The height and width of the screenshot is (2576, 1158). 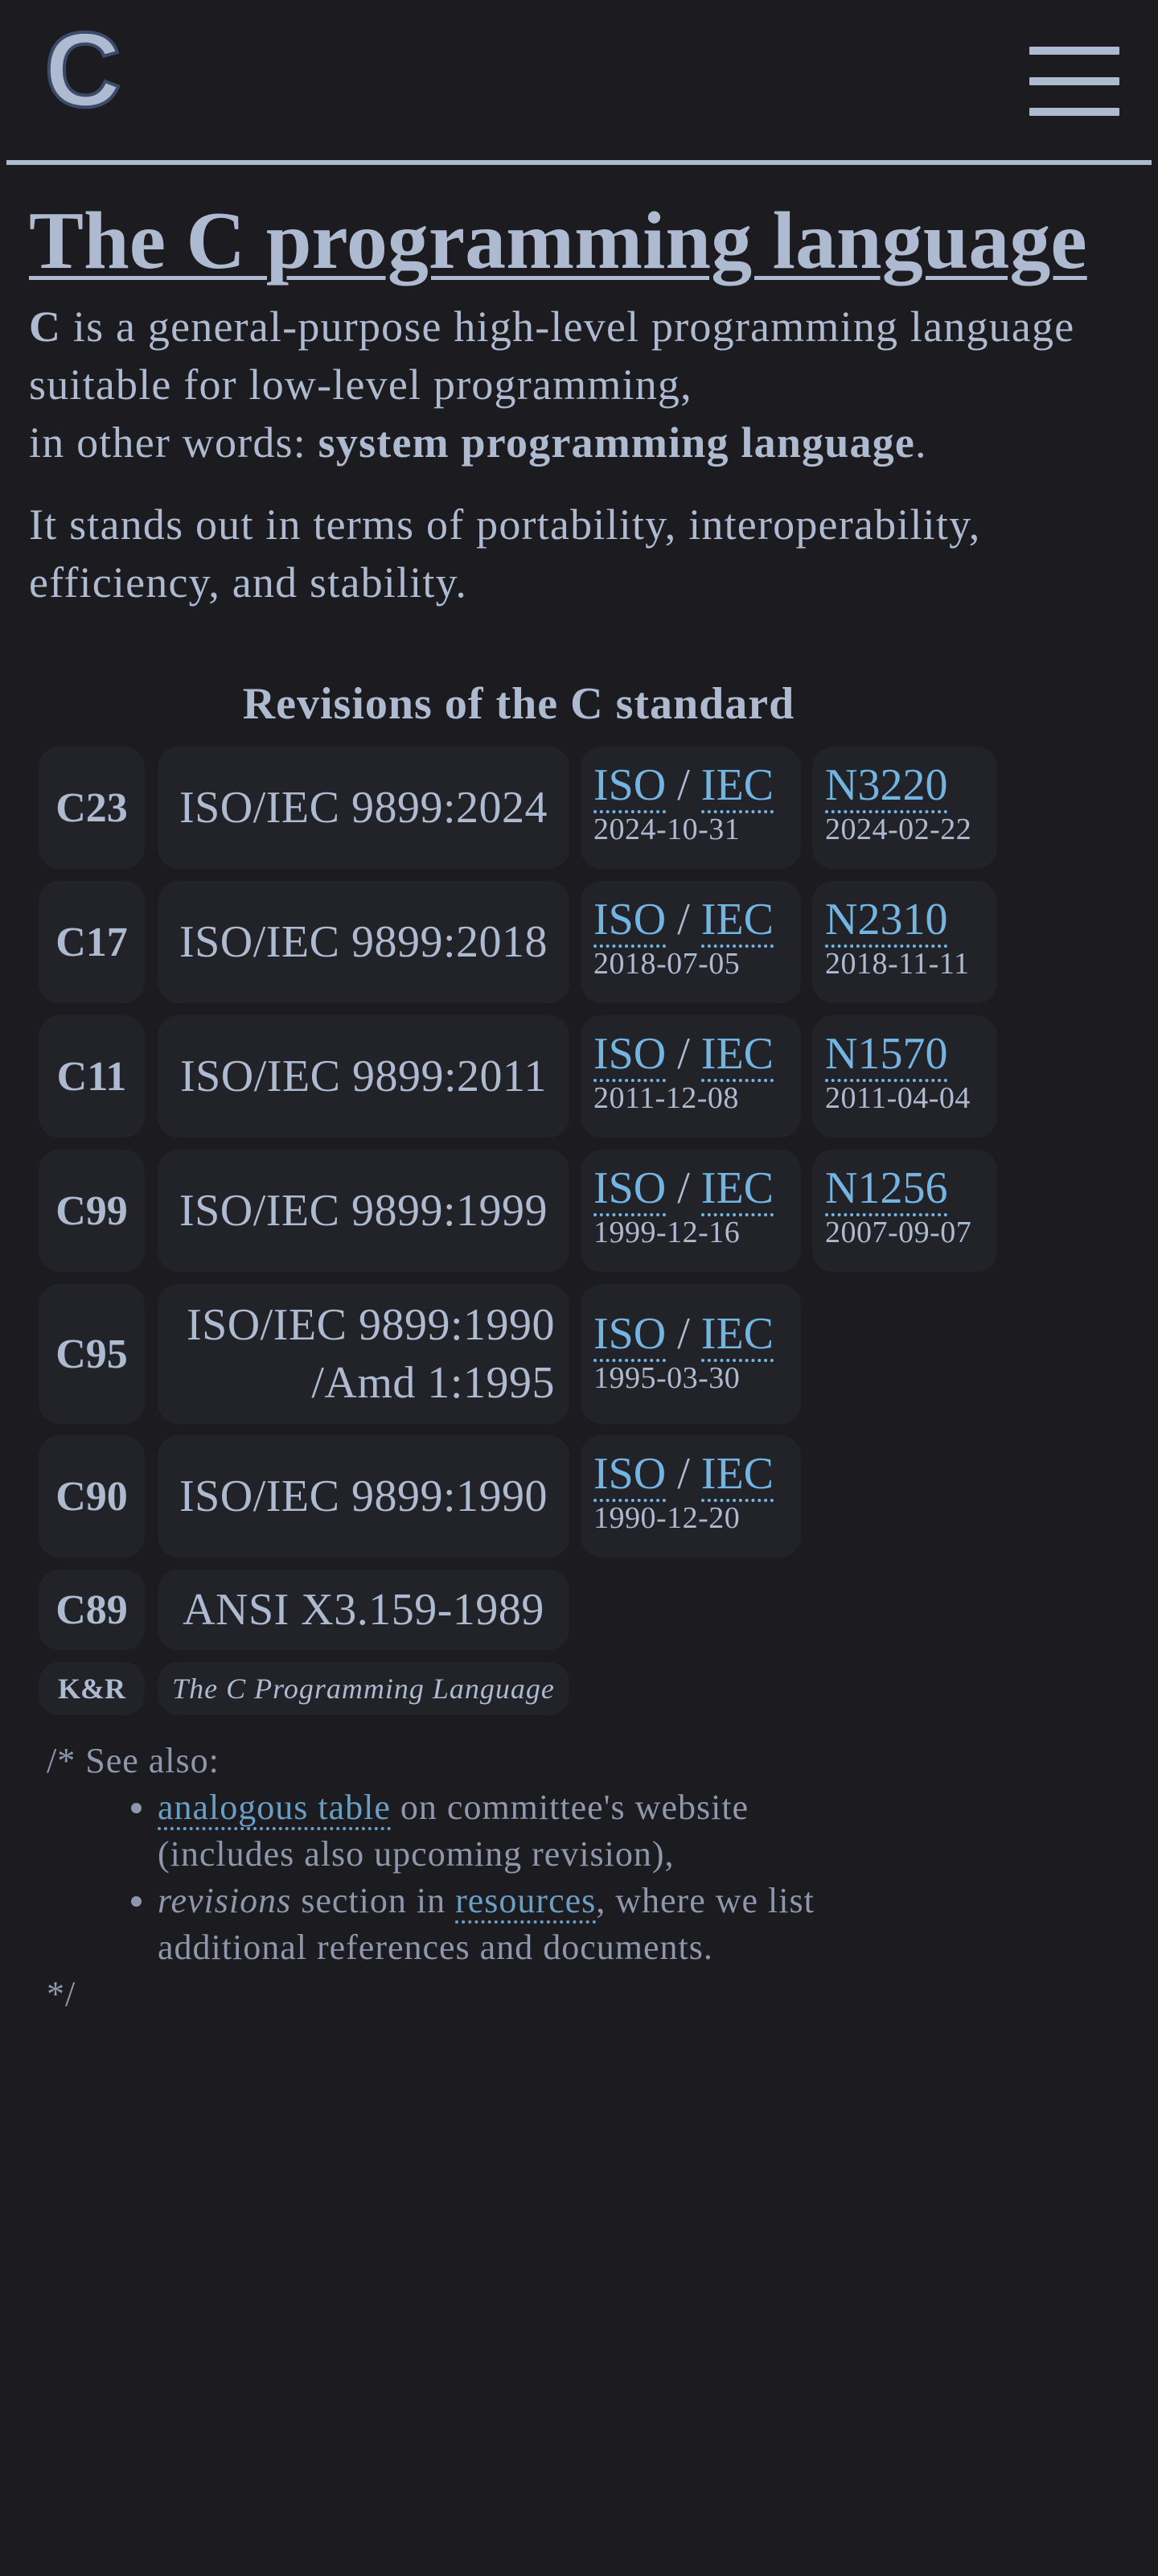 What do you see at coordinates (92, 808) in the screenshot?
I see `revision-code: C23` at bounding box center [92, 808].